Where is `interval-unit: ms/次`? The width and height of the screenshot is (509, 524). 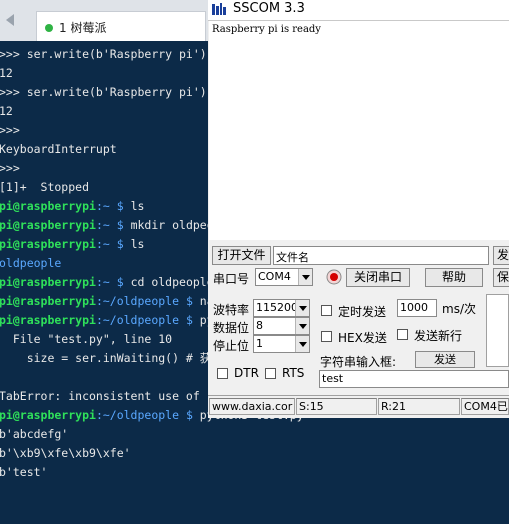
interval-unit: ms/次 is located at coordinates (459, 309).